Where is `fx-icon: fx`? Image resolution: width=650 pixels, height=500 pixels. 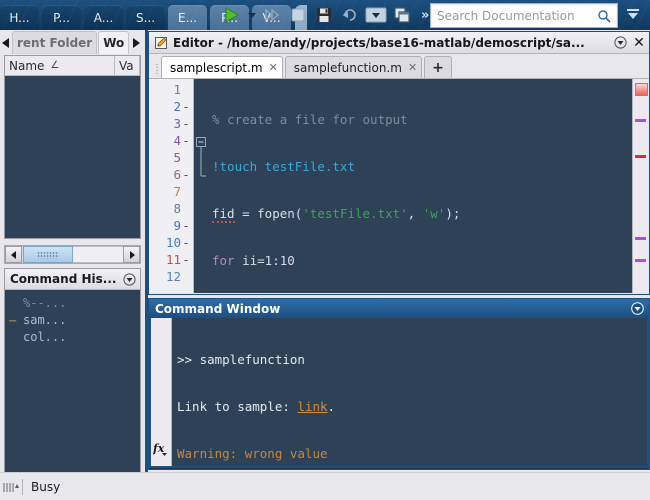 fx-icon: fx is located at coordinates (160, 450).